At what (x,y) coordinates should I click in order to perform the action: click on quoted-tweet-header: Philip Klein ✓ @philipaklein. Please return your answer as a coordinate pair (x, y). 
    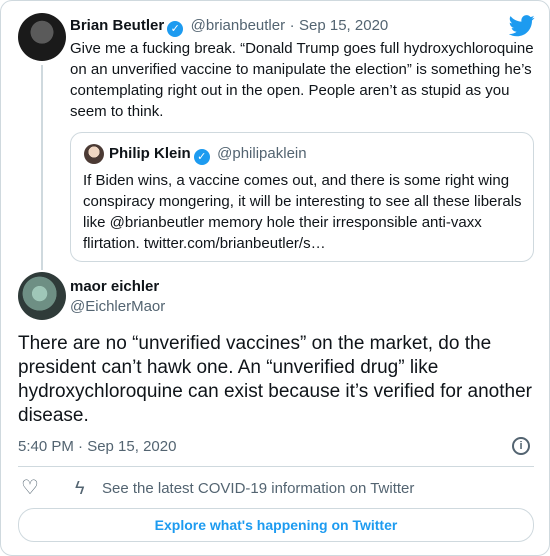
    Looking at the image, I should click on (208, 155).